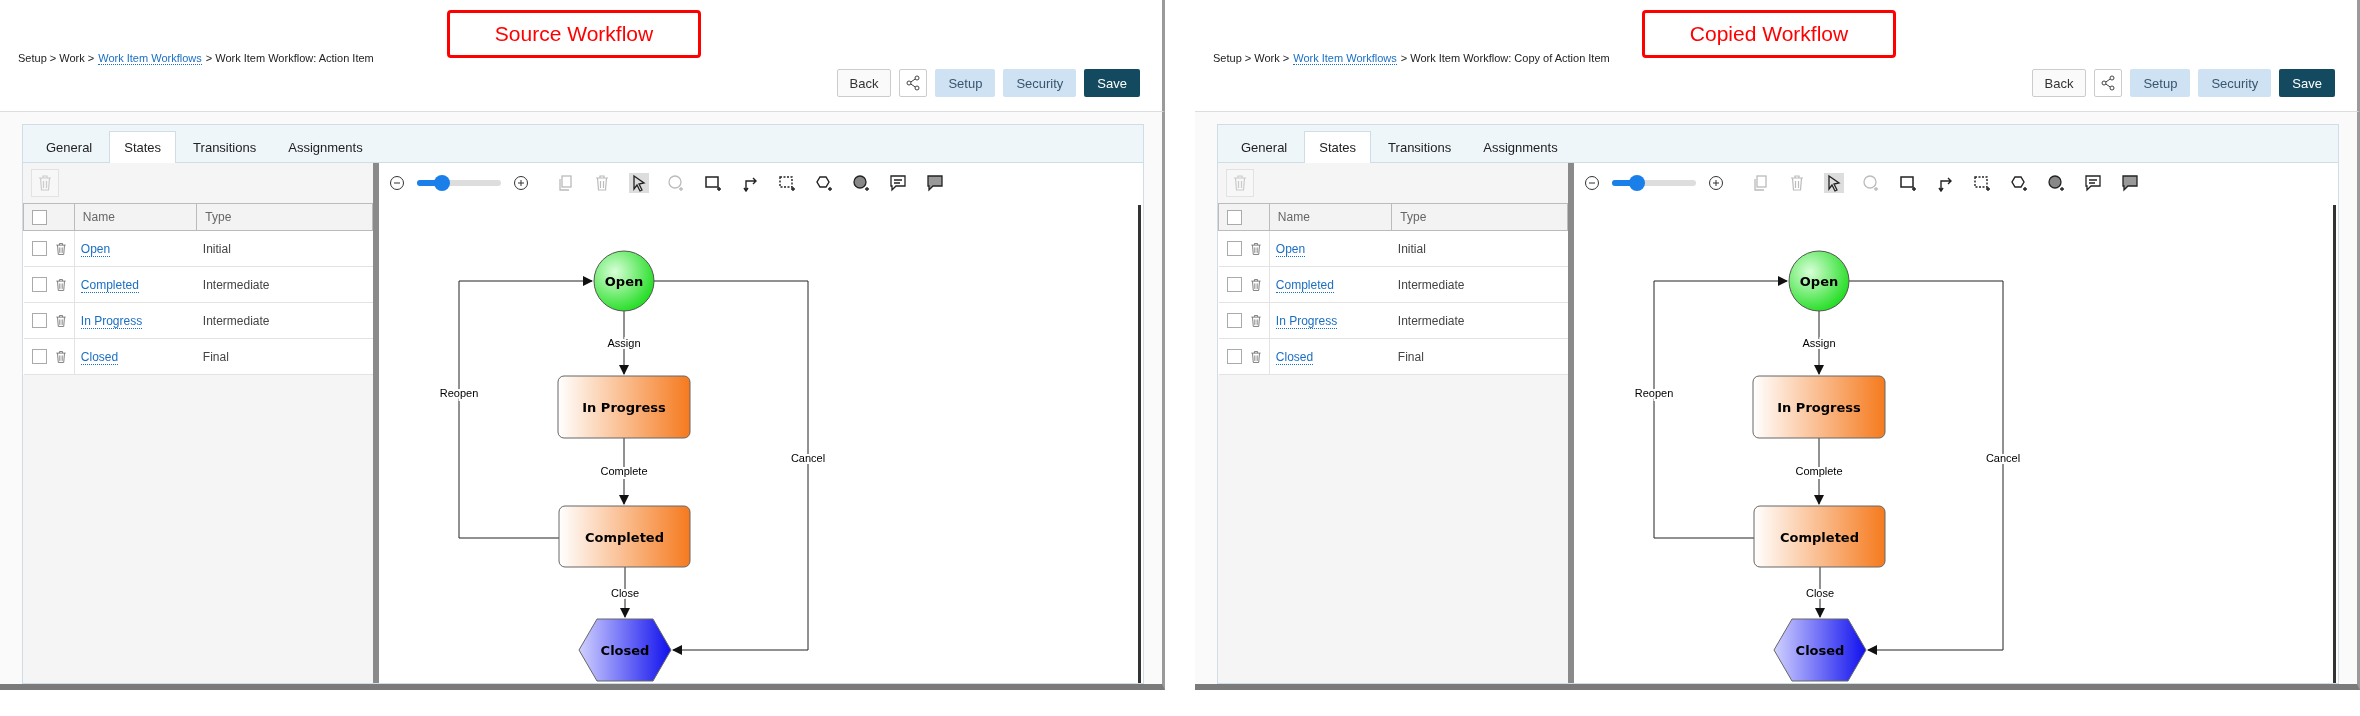 This screenshot has width=2360, height=716. Describe the element at coordinates (1769, 34) in the screenshot. I see `callout-label: Copied Workflow` at that location.